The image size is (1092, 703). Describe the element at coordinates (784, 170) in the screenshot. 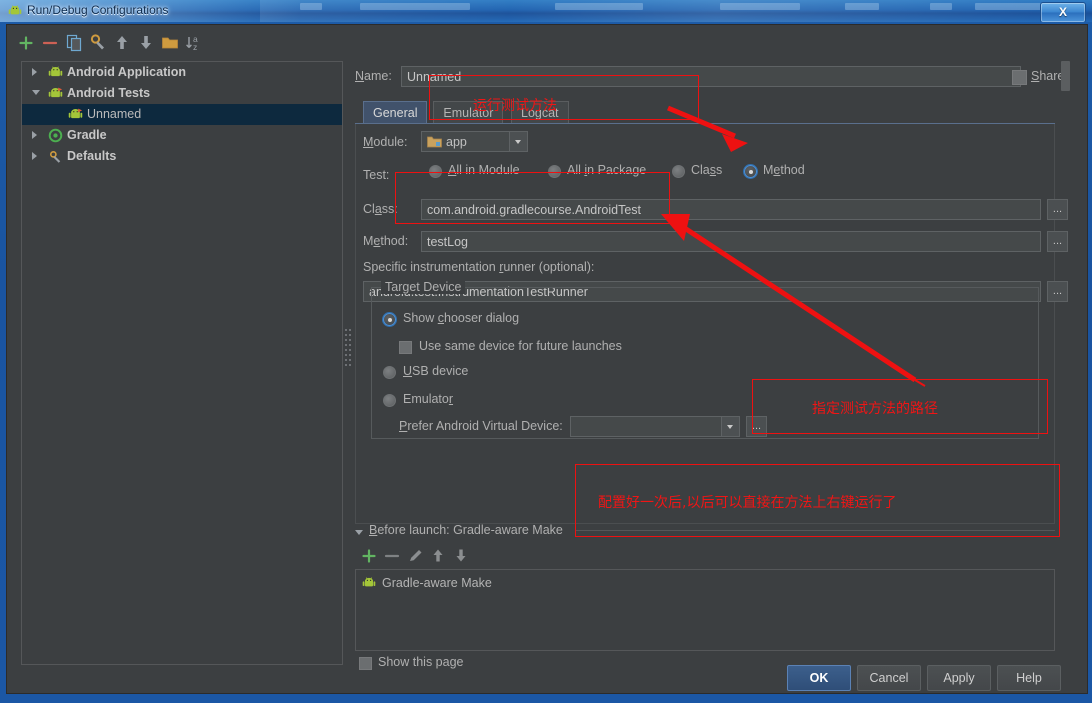

I see `label-method: Method` at that location.